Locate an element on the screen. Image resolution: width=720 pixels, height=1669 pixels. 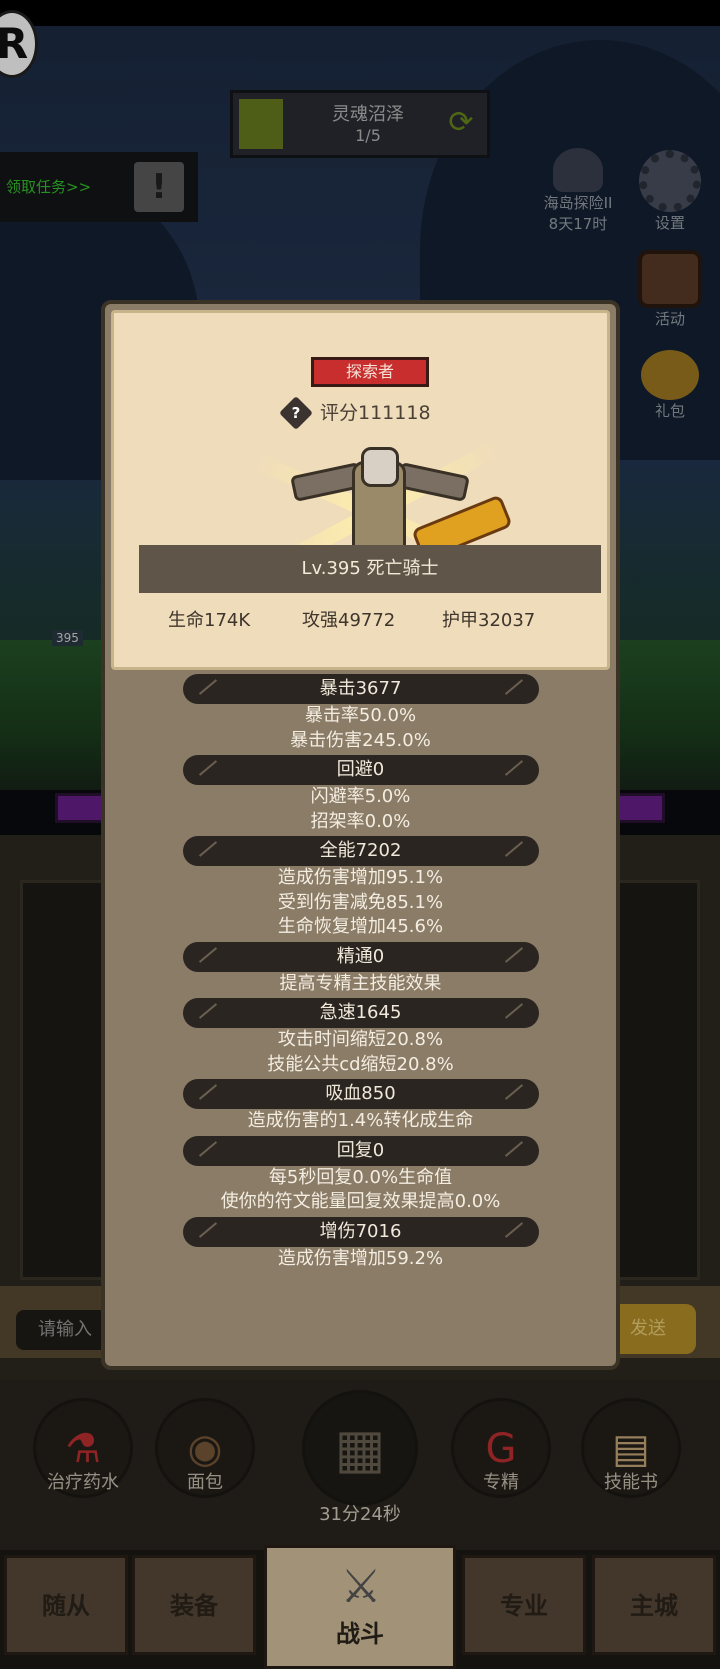
question-icon: ? is located at coordinates (296, 413).